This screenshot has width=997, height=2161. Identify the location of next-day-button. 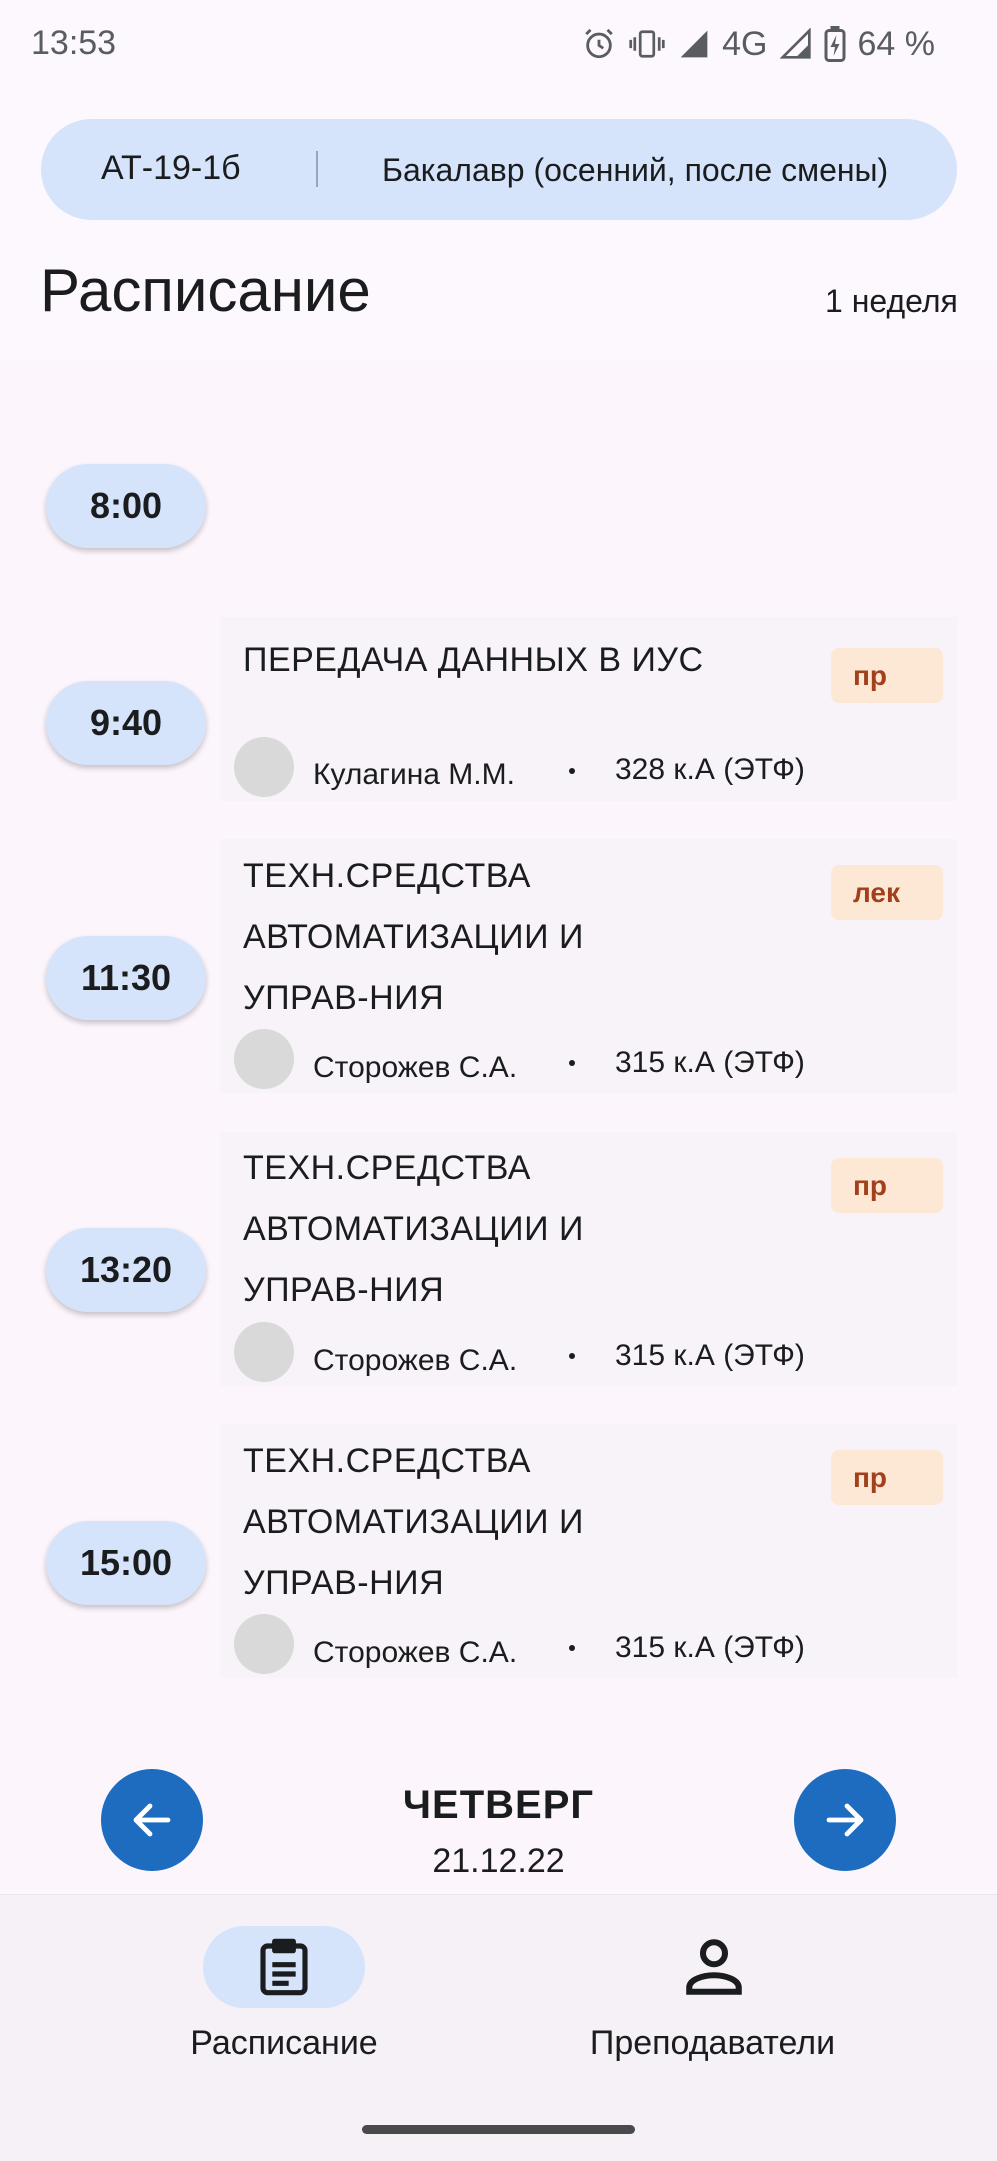
(845, 1820).